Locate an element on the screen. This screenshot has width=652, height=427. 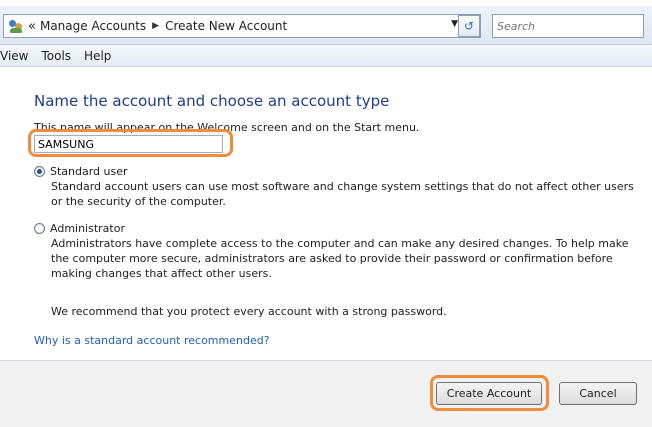
menu-tools: Tools is located at coordinates (56, 56).